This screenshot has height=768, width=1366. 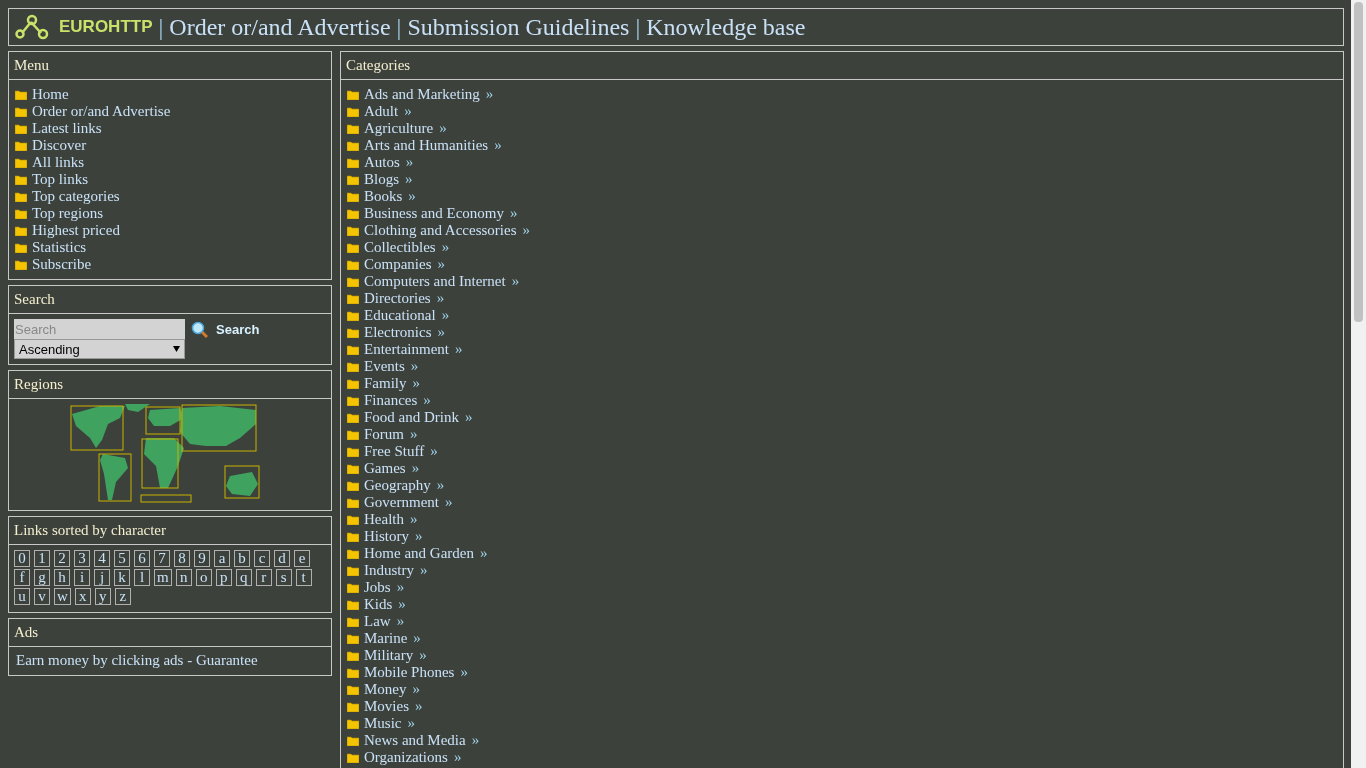 What do you see at coordinates (1358, 384) in the screenshot?
I see `scrollbar` at bounding box center [1358, 384].